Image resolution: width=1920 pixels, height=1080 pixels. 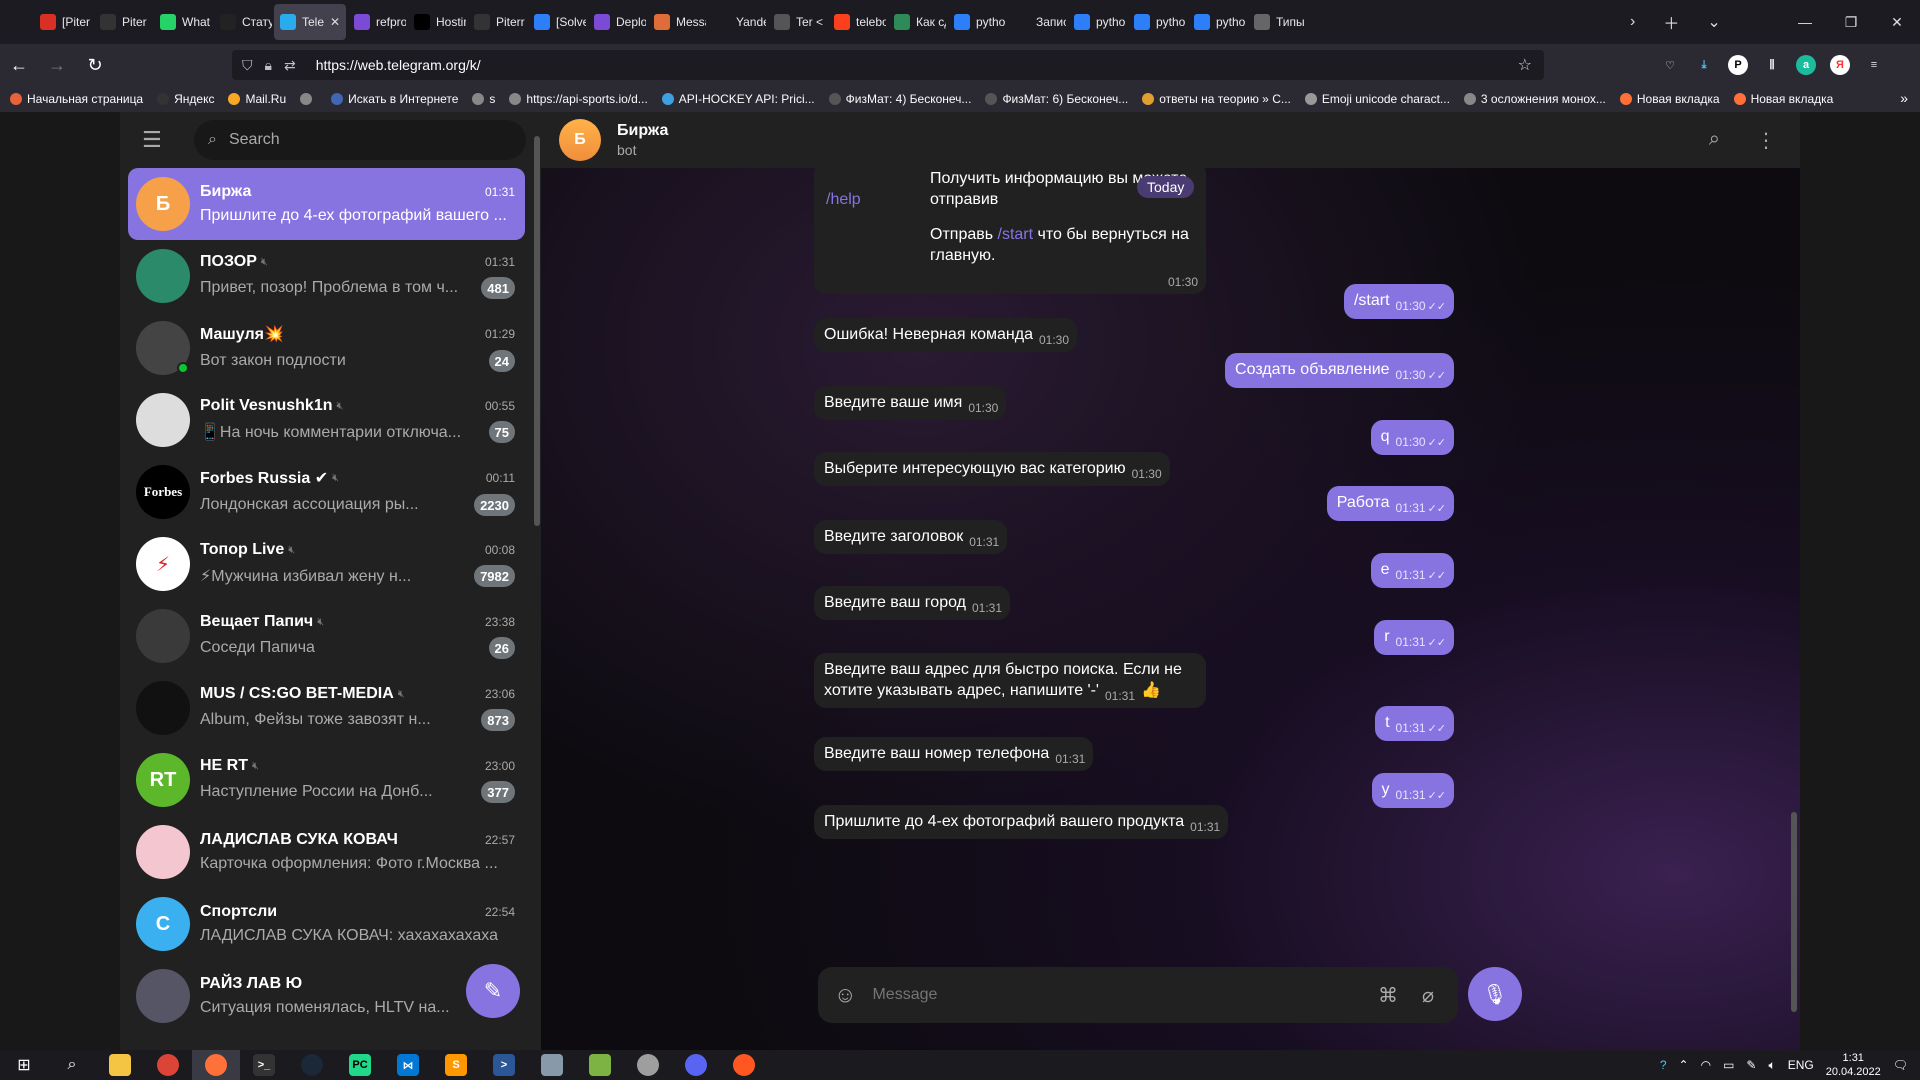 I want to click on browser-tab: What, so click(x=183, y=22).